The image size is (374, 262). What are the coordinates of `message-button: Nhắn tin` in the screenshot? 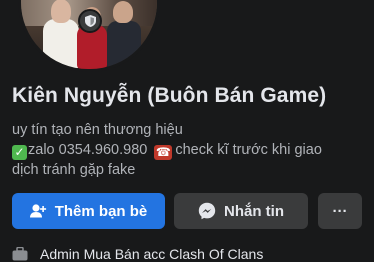 It's located at (241, 211).